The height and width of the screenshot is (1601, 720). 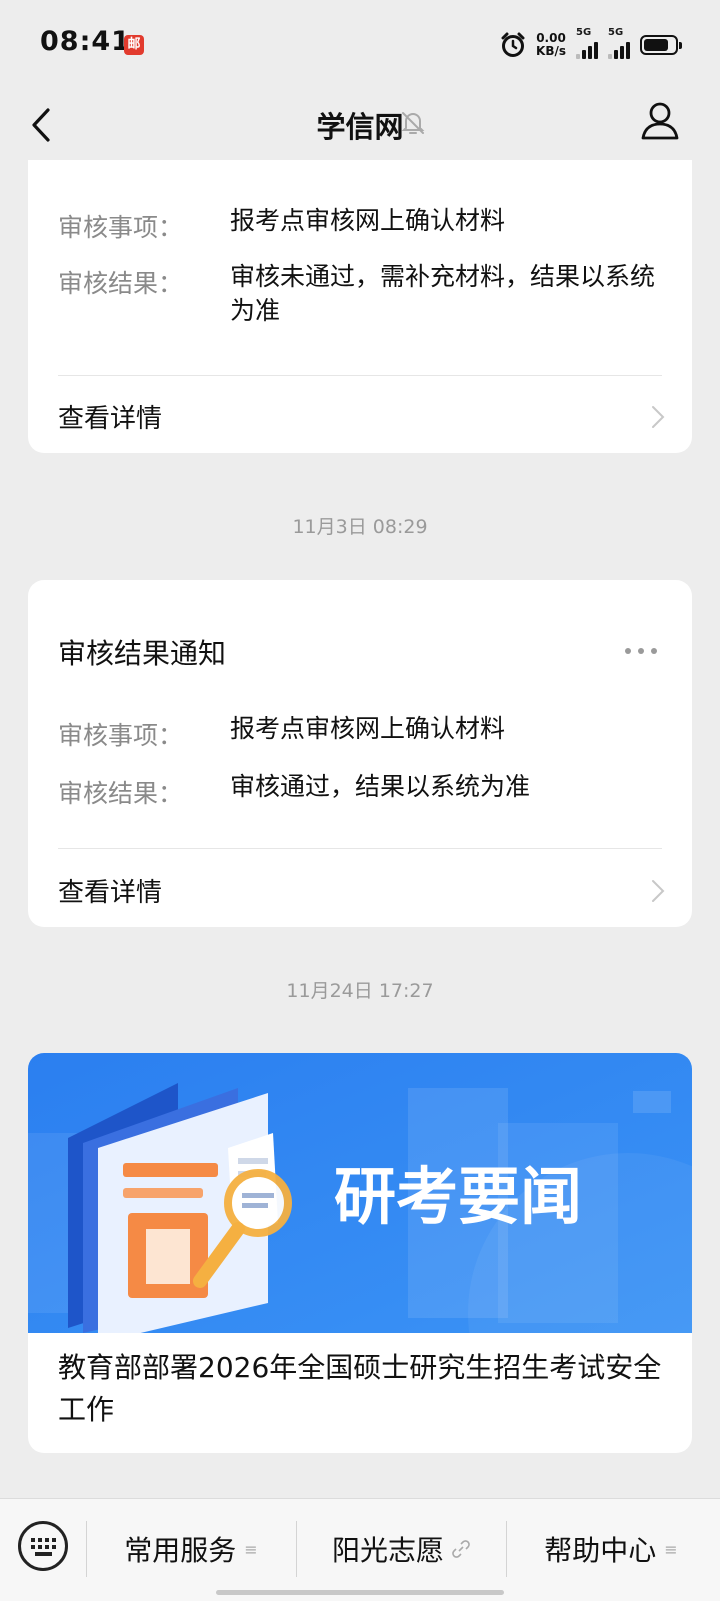 I want to click on status-time: 08:41, so click(x=85, y=41).